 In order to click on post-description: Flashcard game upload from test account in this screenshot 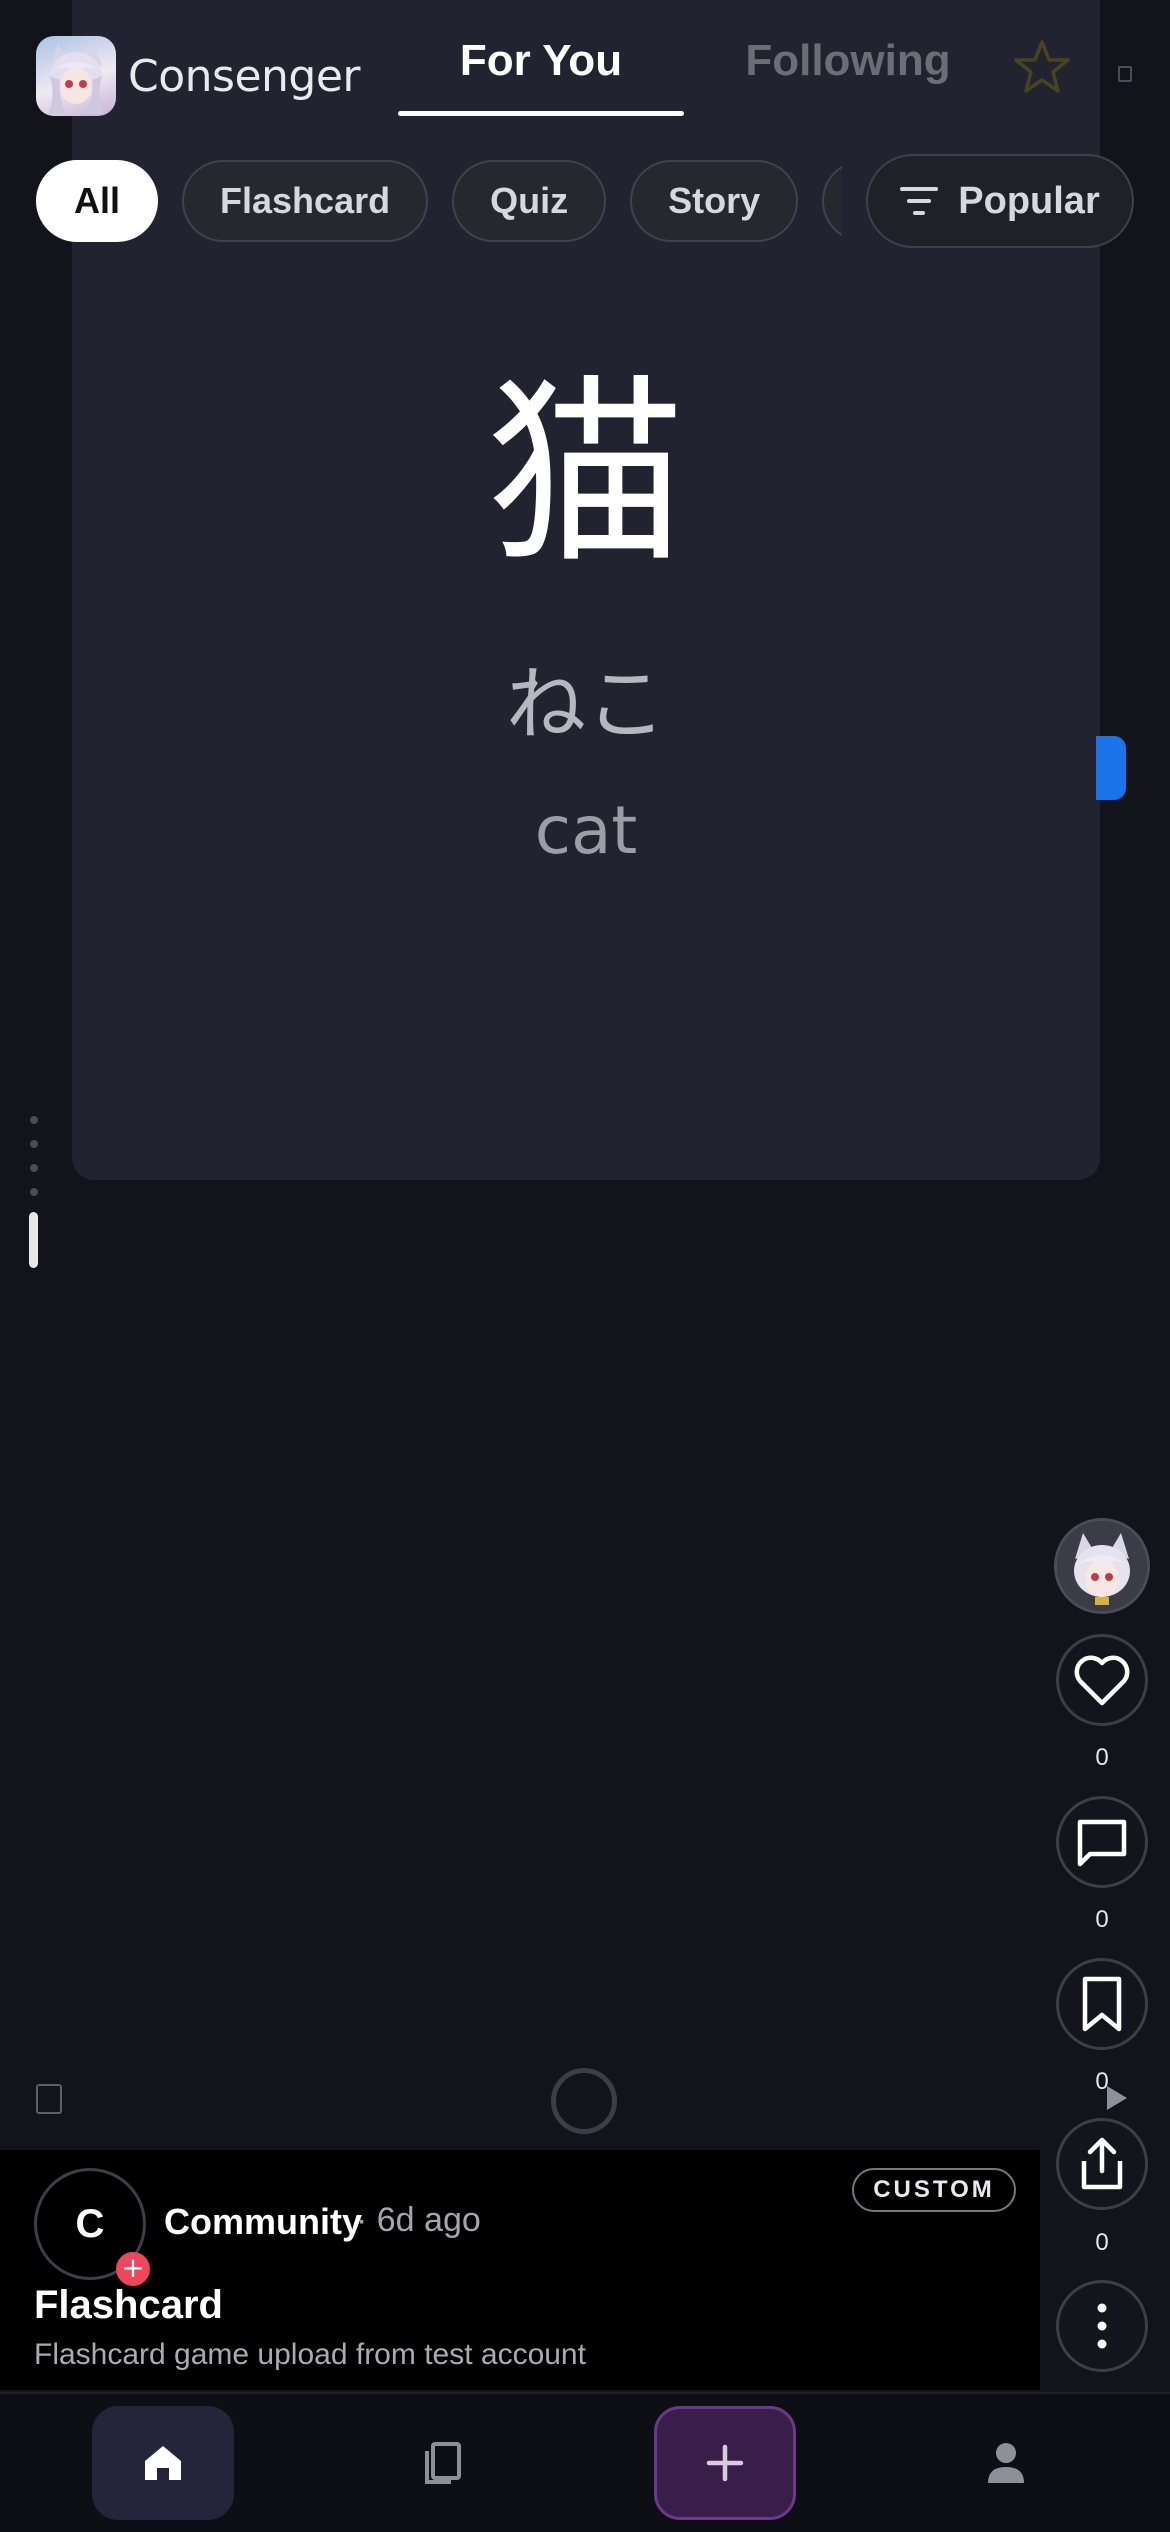, I will do `click(310, 2354)`.